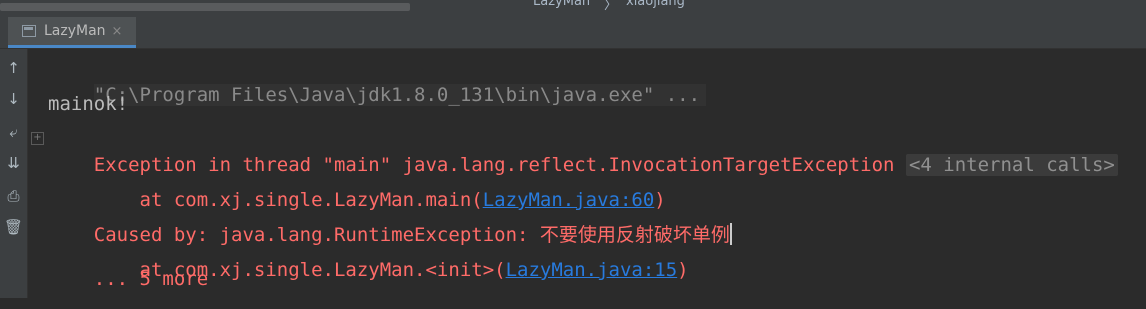 This screenshot has width=1146, height=309. What do you see at coordinates (730, 234) in the screenshot?
I see `text-caret` at bounding box center [730, 234].